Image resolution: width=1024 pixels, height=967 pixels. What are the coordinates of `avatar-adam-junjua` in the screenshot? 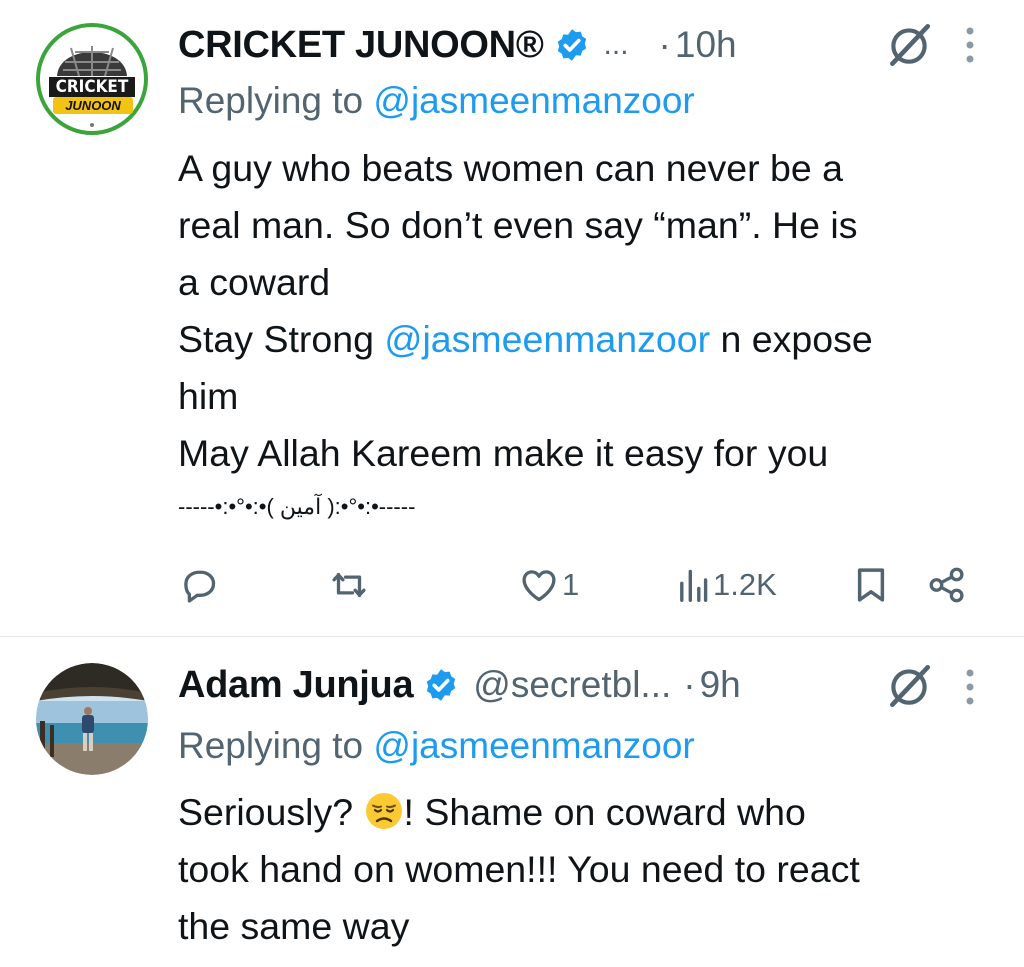 It's located at (92, 719).